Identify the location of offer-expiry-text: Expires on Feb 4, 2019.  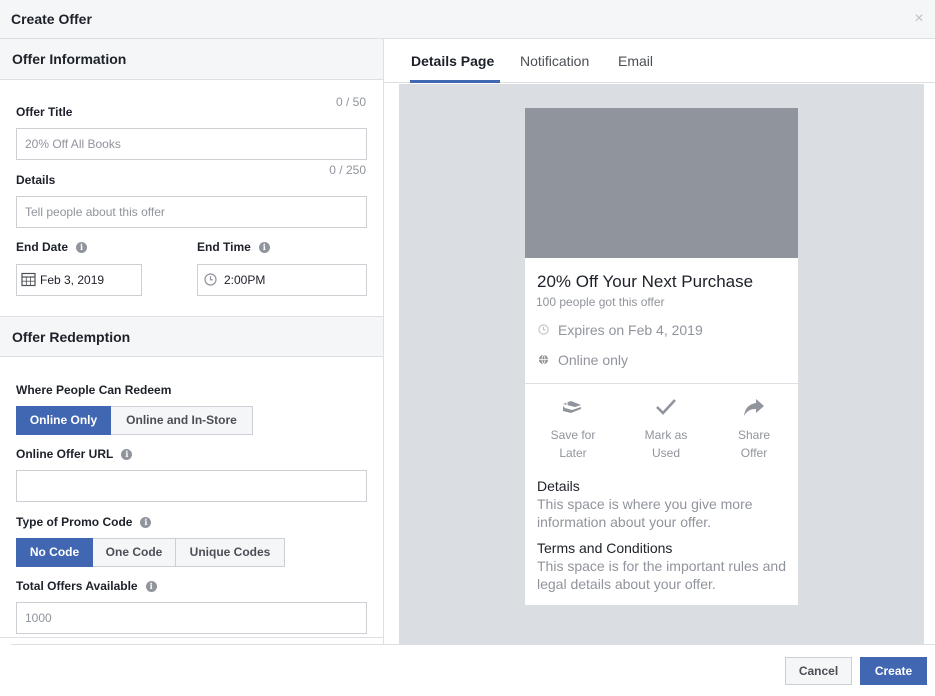
(630, 330).